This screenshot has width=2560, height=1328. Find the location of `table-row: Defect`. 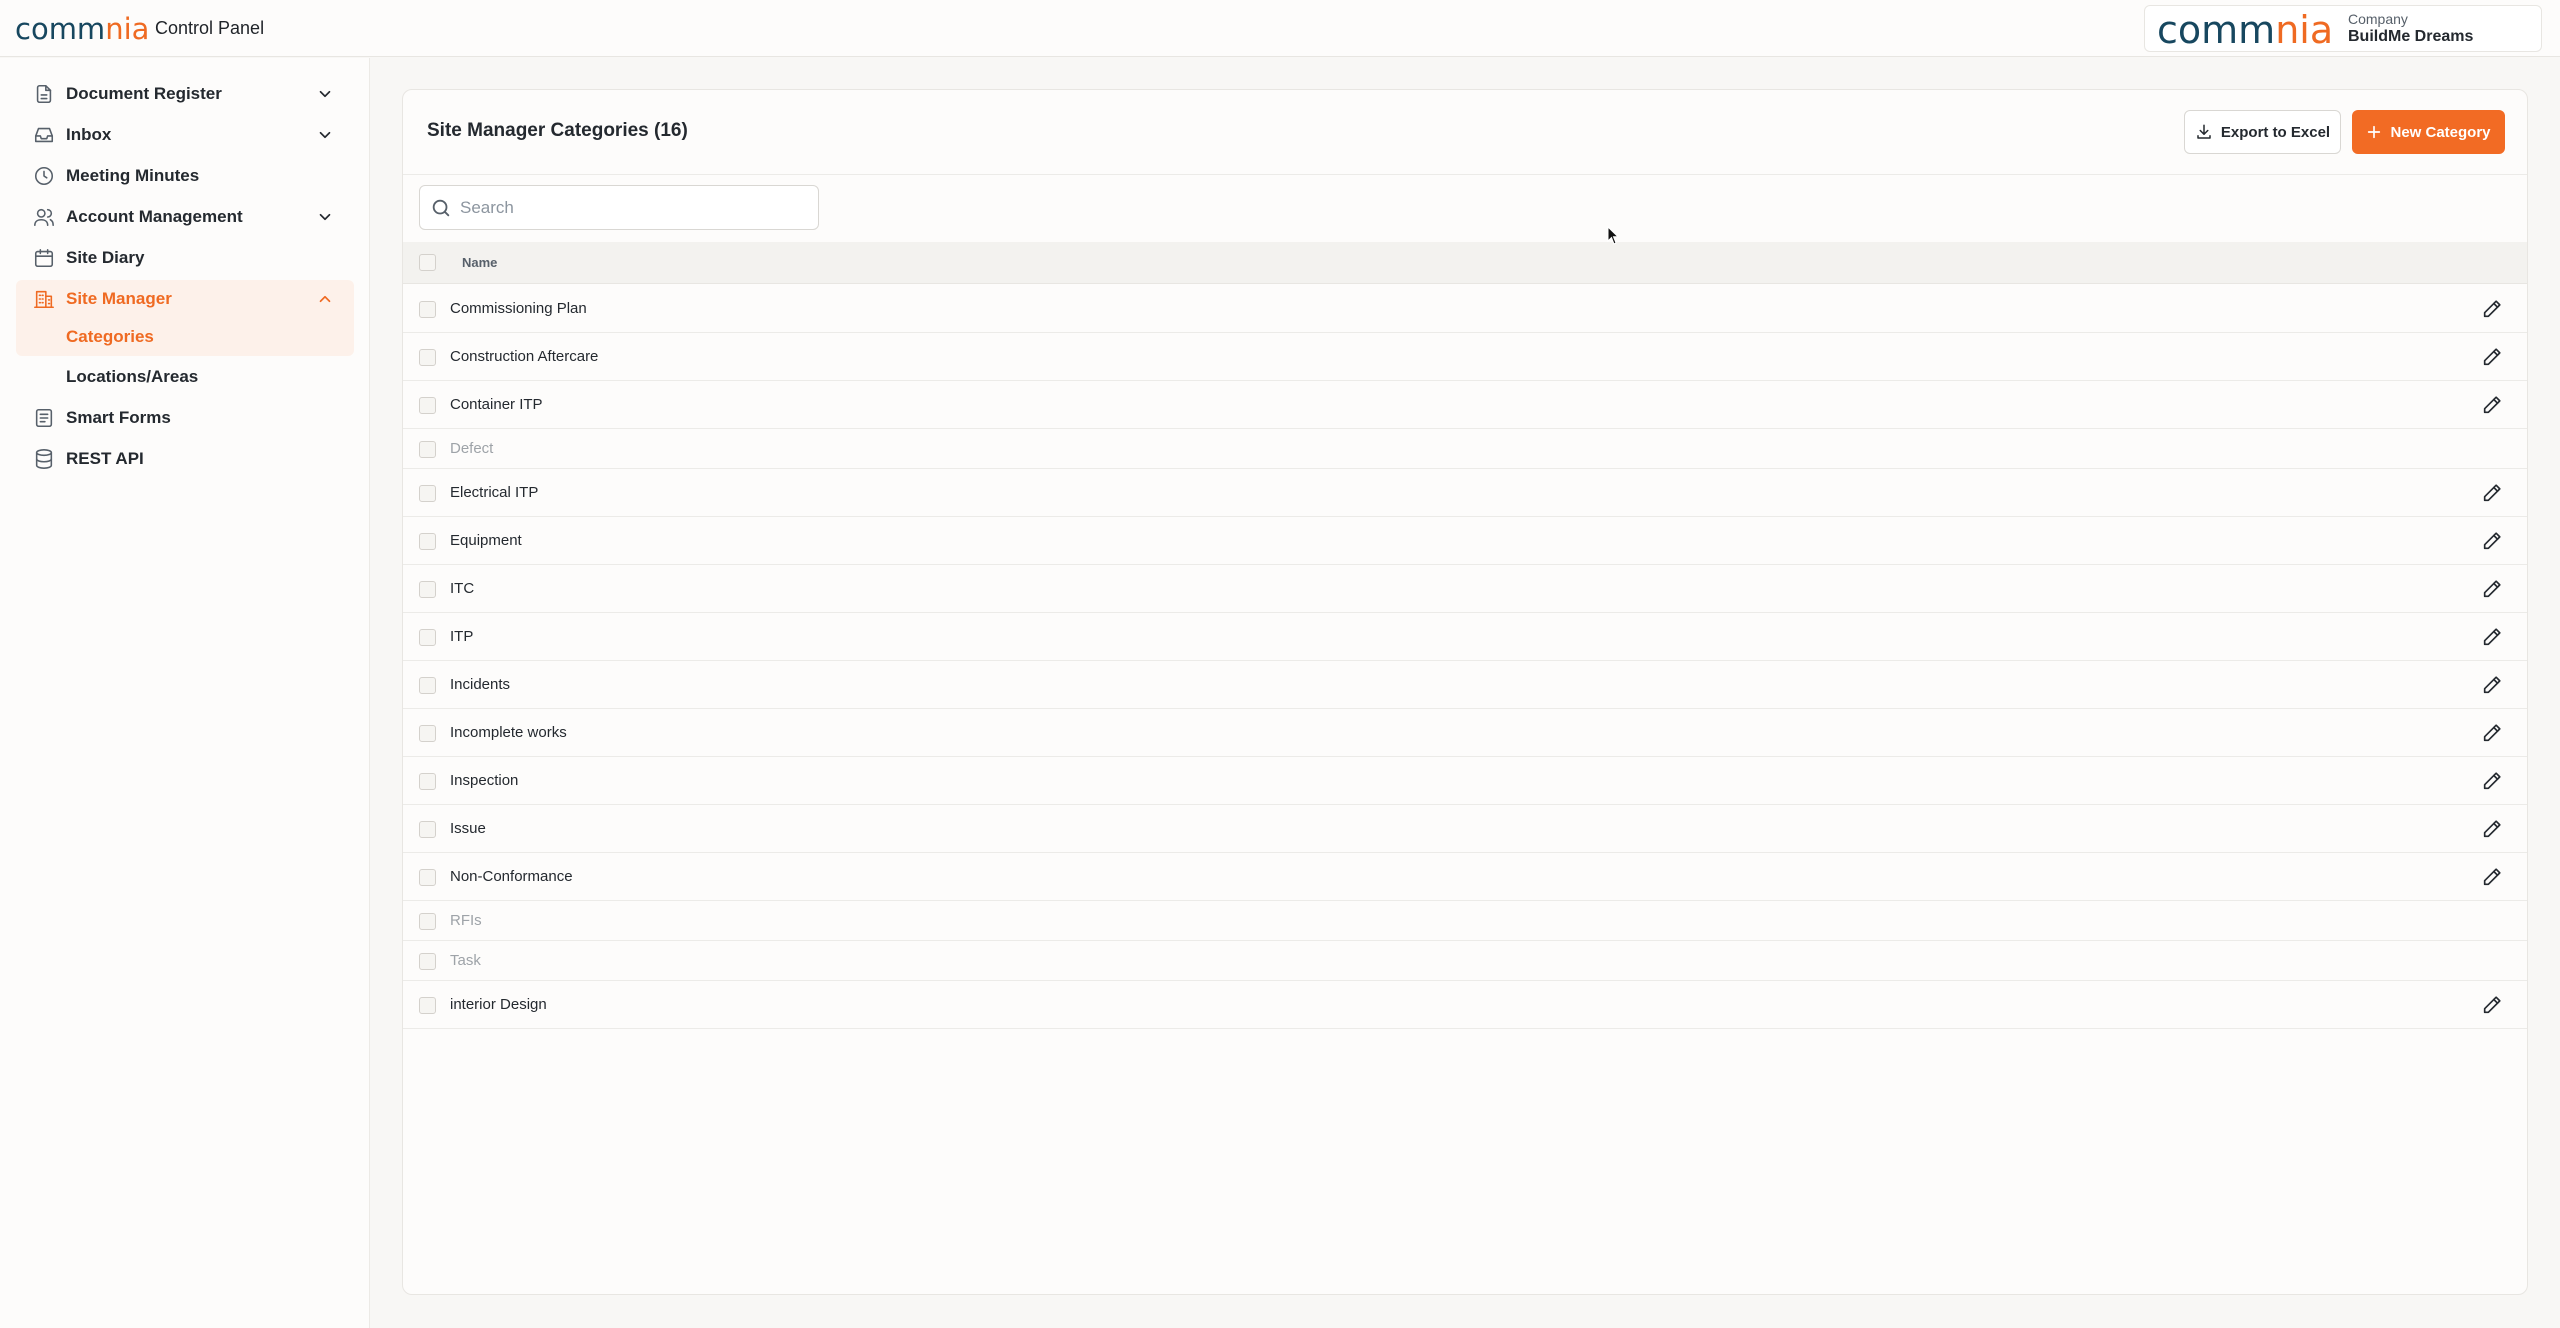

table-row: Defect is located at coordinates (1465, 449).